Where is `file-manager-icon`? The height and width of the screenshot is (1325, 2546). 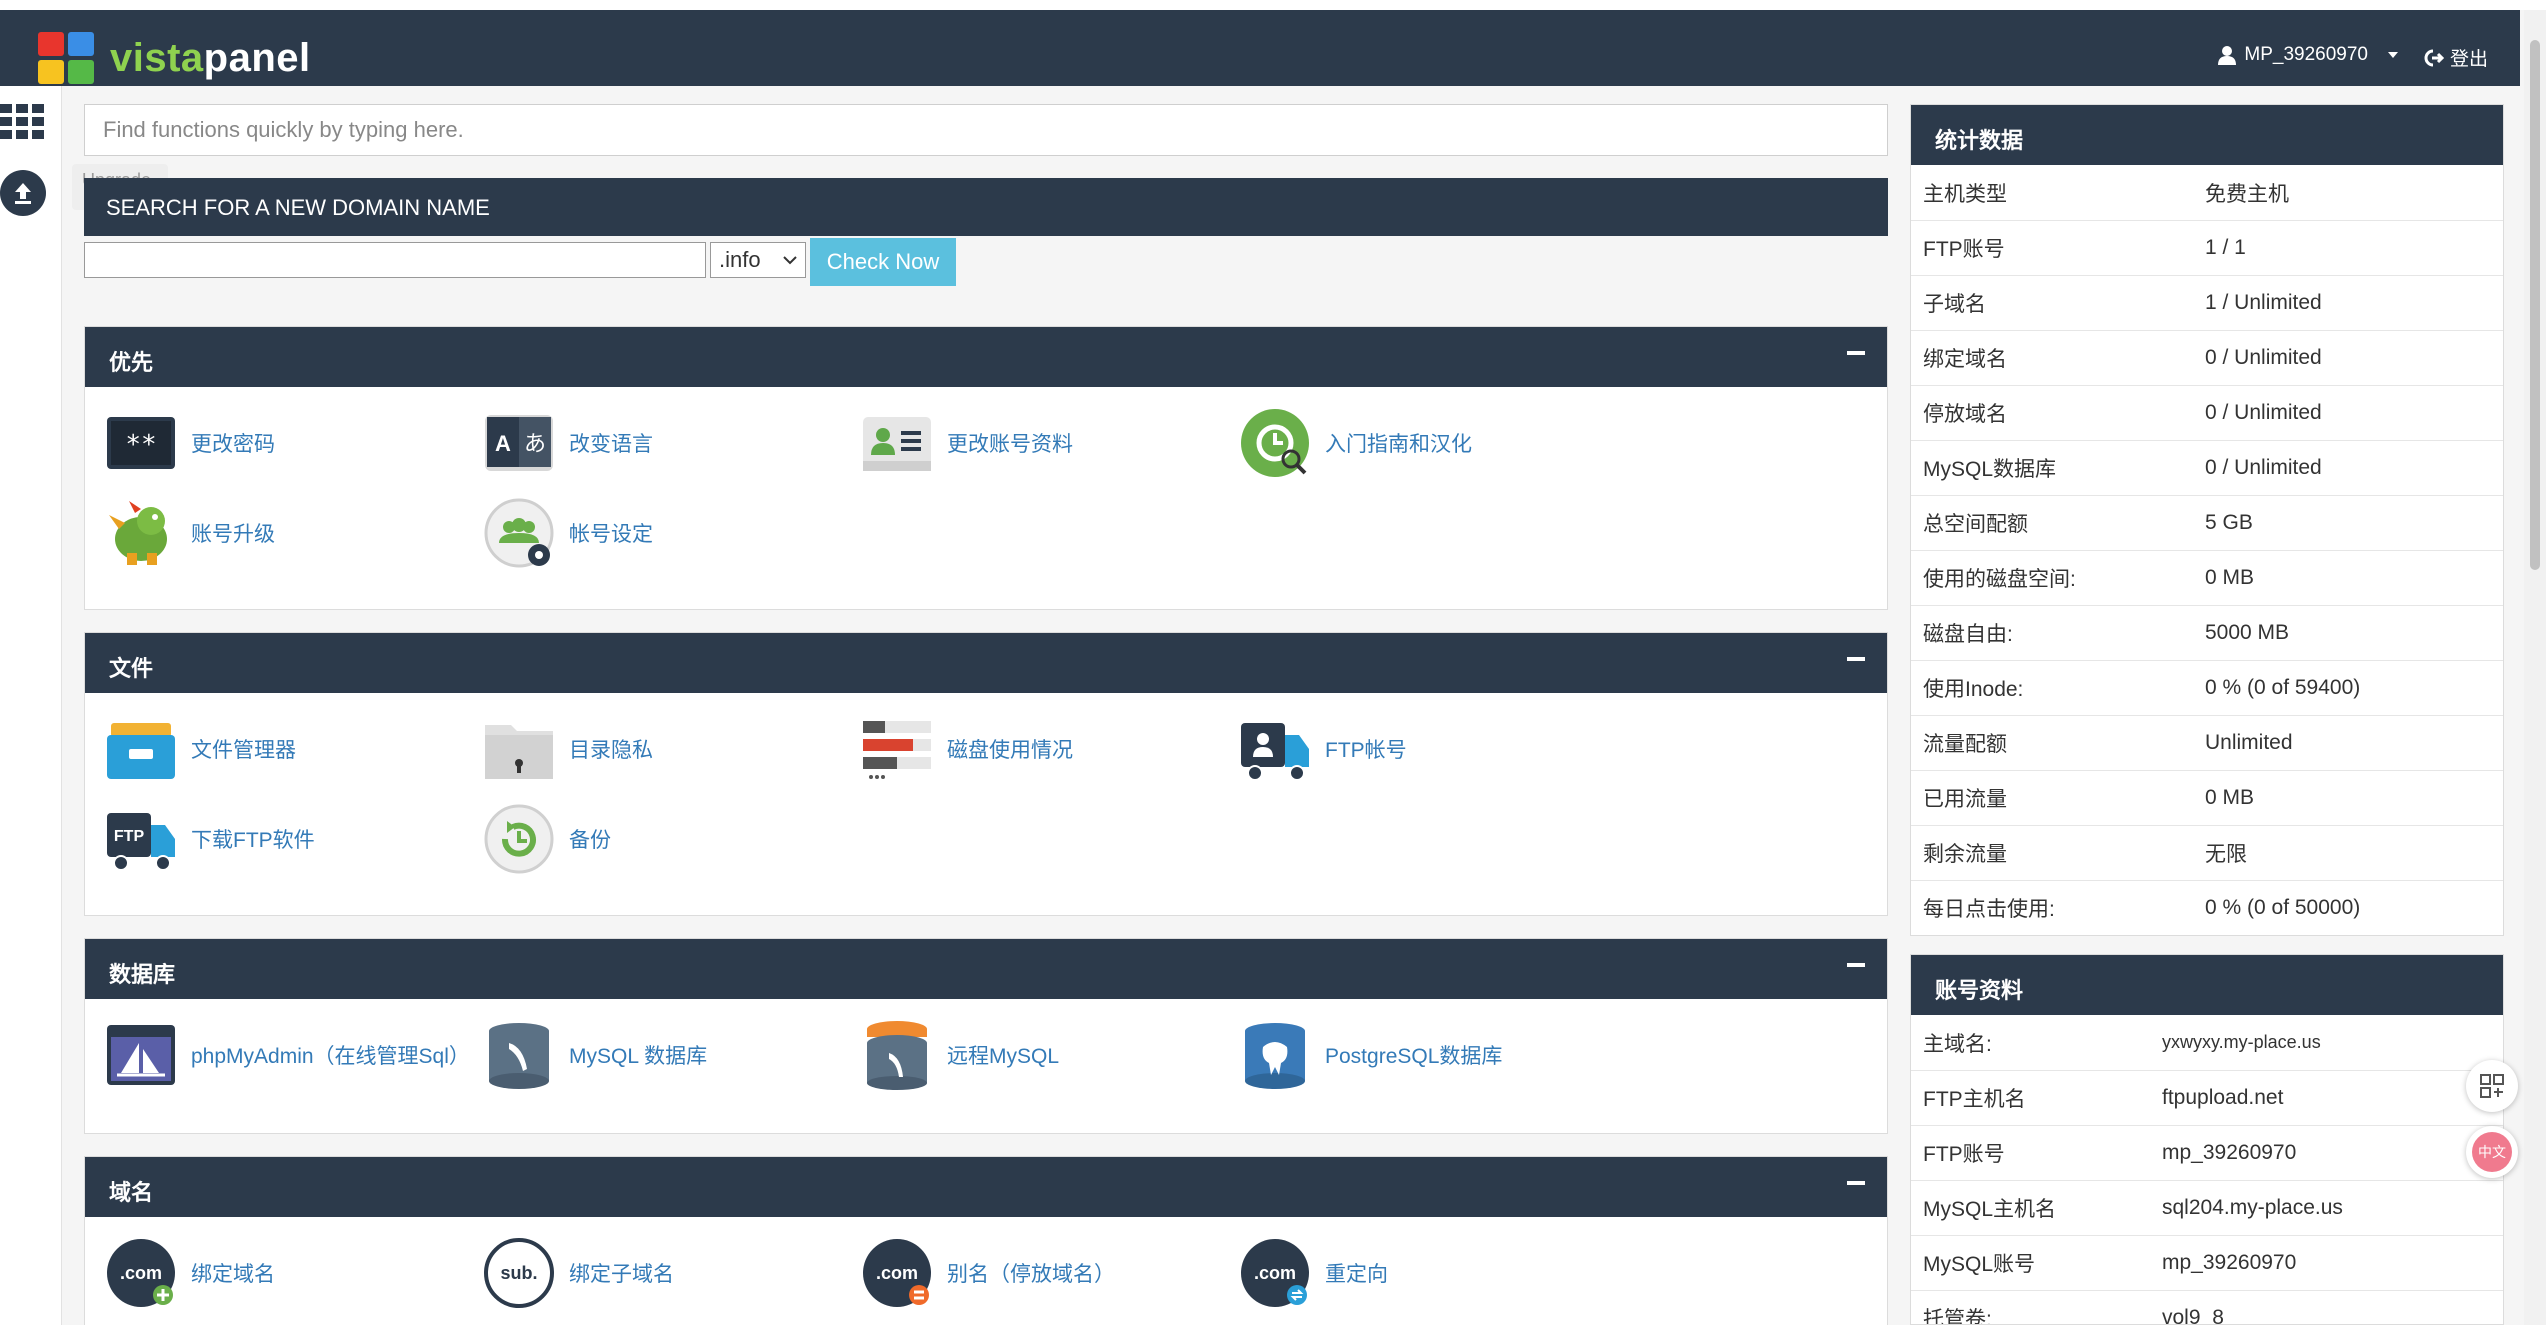 file-manager-icon is located at coordinates (141, 751).